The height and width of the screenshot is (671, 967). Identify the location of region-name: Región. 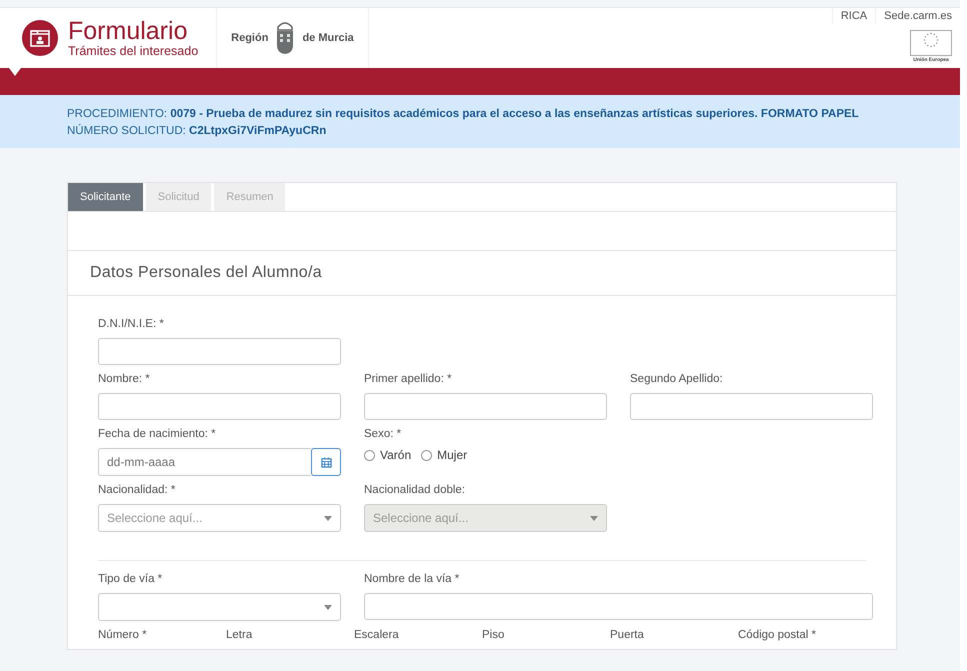
(249, 38).